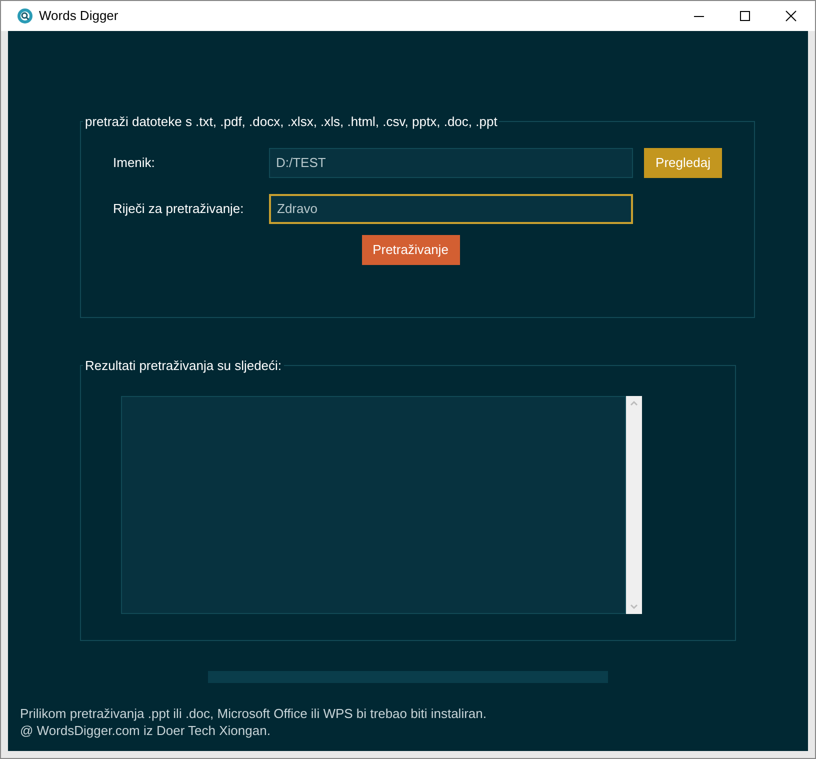  I want to click on search-words-field: Zdravo, so click(451, 209).